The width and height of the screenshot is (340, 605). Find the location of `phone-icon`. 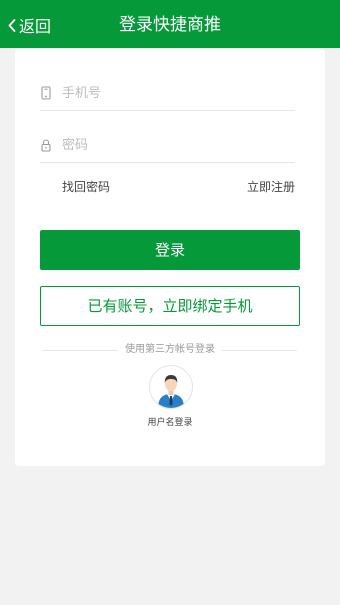

phone-icon is located at coordinates (46, 93).